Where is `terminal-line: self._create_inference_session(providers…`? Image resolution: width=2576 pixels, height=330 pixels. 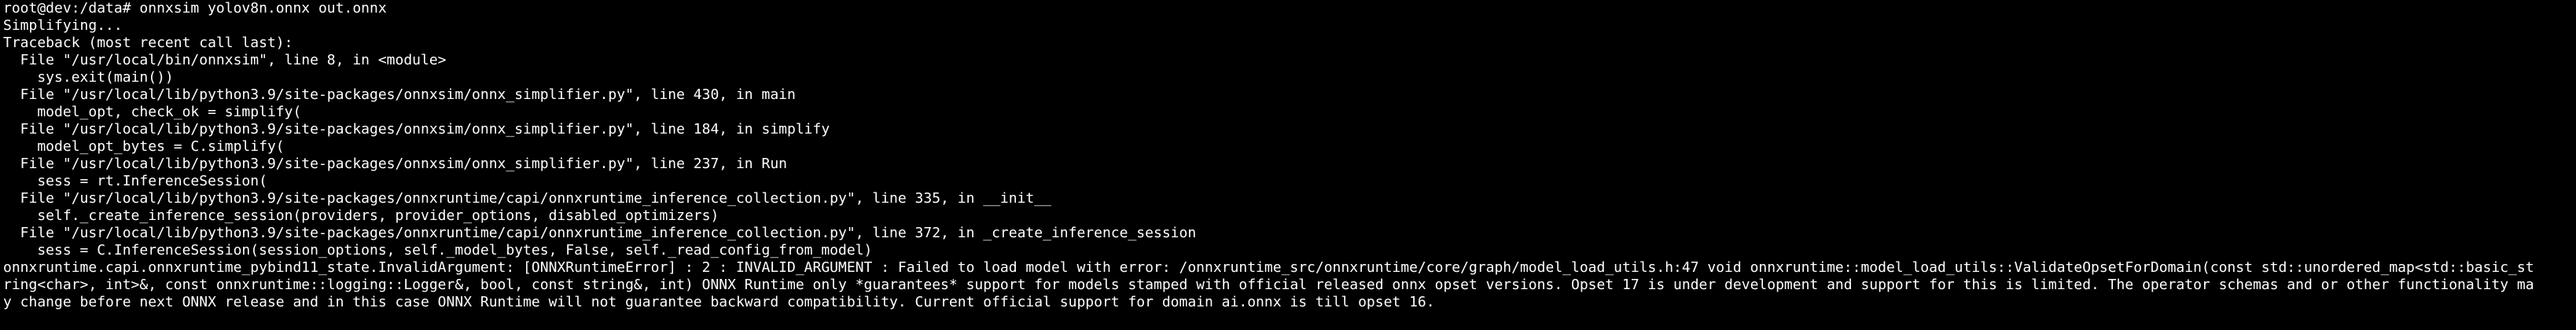
terminal-line: self._create_inference_session(providers… is located at coordinates (361, 215).